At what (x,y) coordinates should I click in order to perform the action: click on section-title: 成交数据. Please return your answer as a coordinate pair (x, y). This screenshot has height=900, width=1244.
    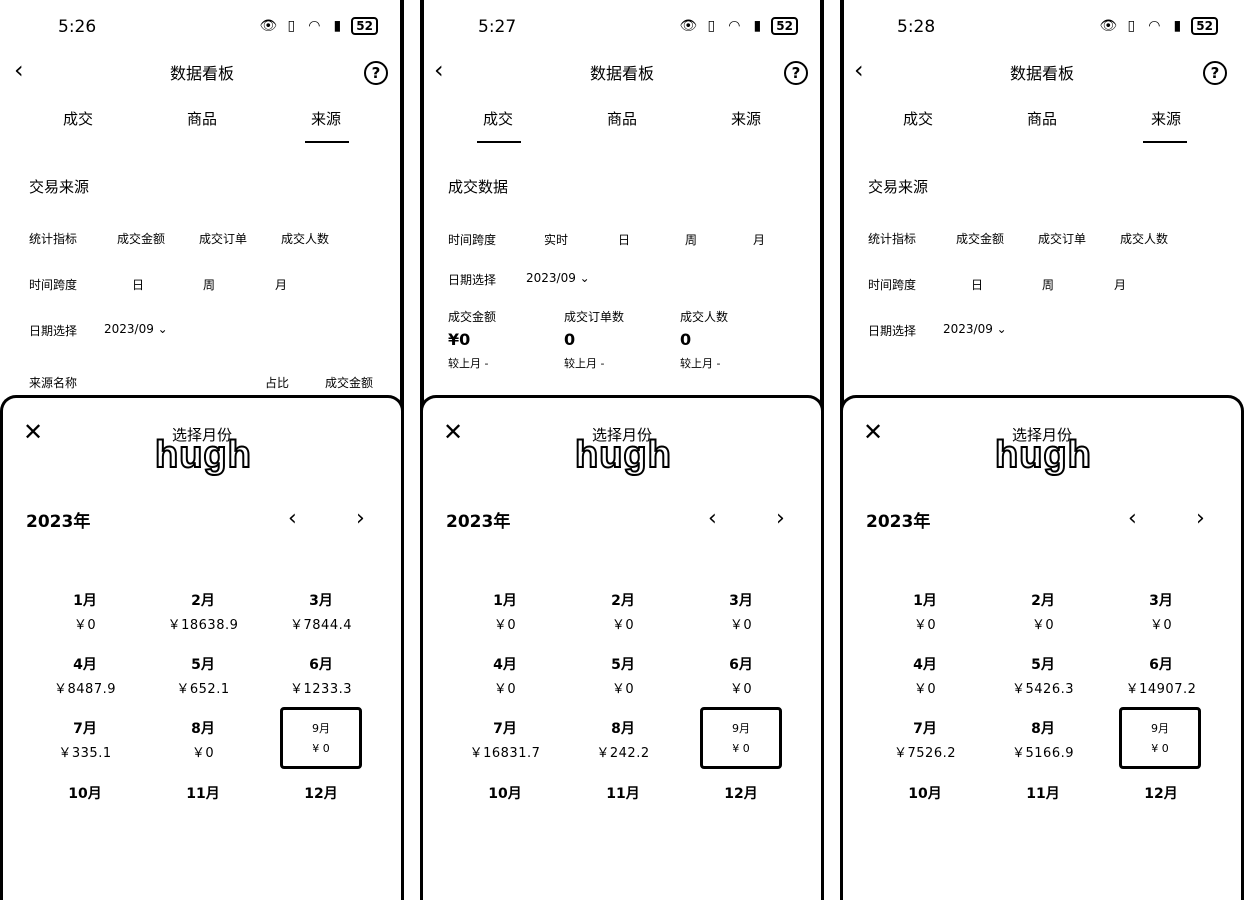
    Looking at the image, I should click on (478, 187).